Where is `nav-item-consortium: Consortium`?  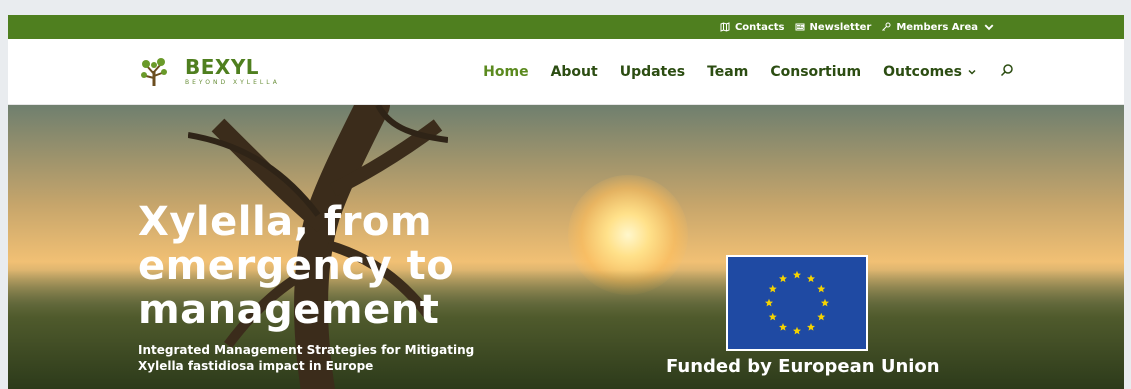
nav-item-consortium: Consortium is located at coordinates (815, 72).